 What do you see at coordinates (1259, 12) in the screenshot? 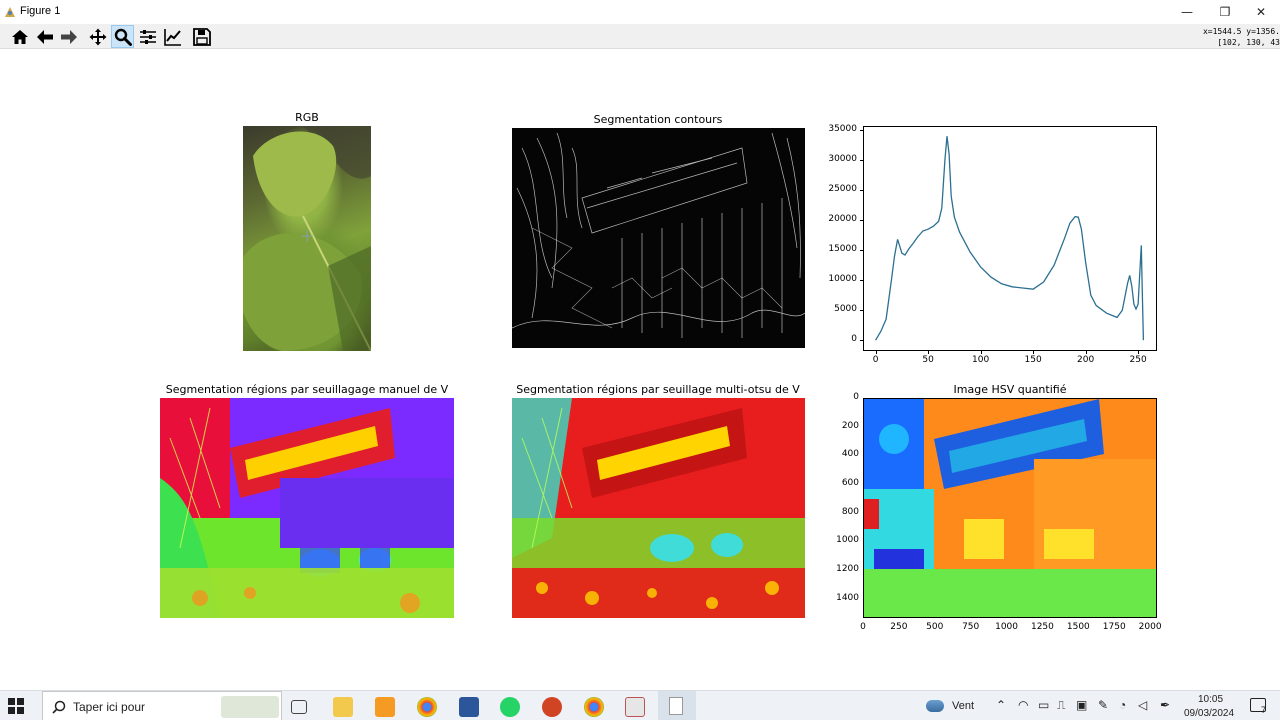
I see `close-button: ✕` at bounding box center [1259, 12].